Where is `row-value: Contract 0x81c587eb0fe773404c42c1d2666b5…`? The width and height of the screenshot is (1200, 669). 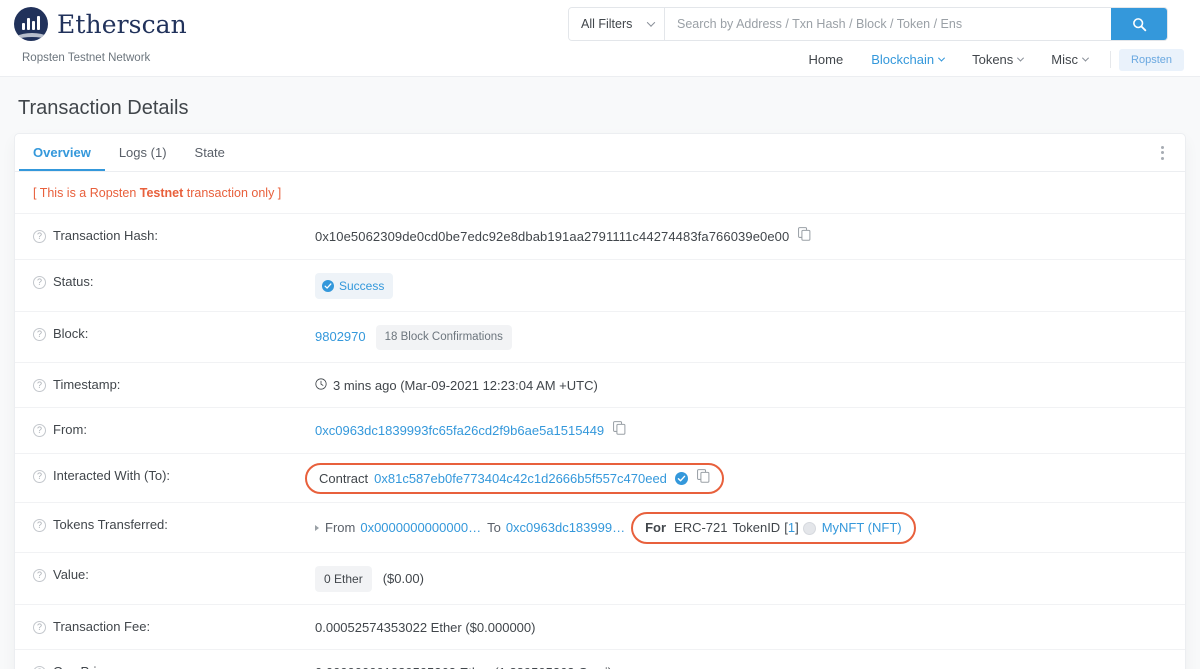
row-value: Contract 0x81c587eb0fe773404c42c1d2666b5… is located at coordinates (745, 478).